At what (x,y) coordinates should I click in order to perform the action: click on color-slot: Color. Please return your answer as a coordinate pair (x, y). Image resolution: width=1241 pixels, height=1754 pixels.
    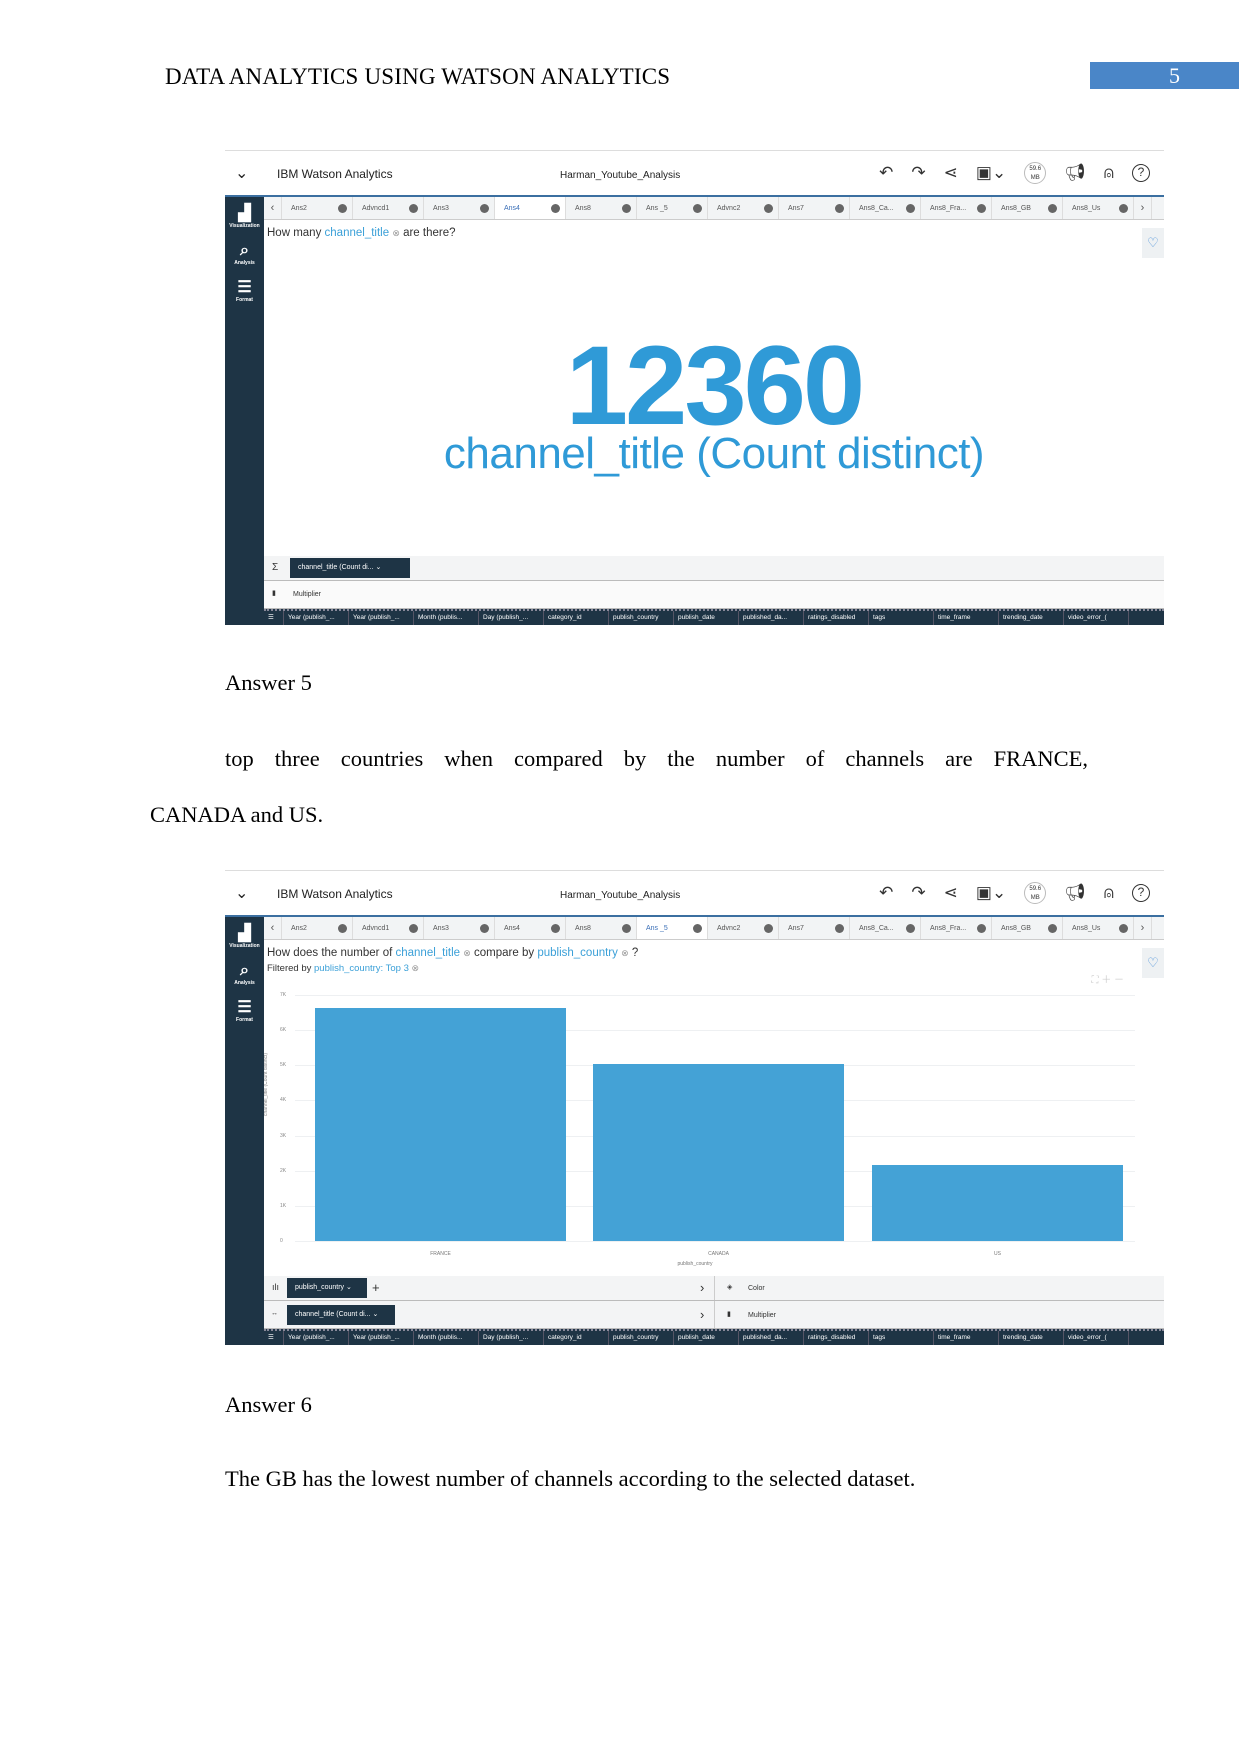
    Looking at the image, I should click on (756, 1288).